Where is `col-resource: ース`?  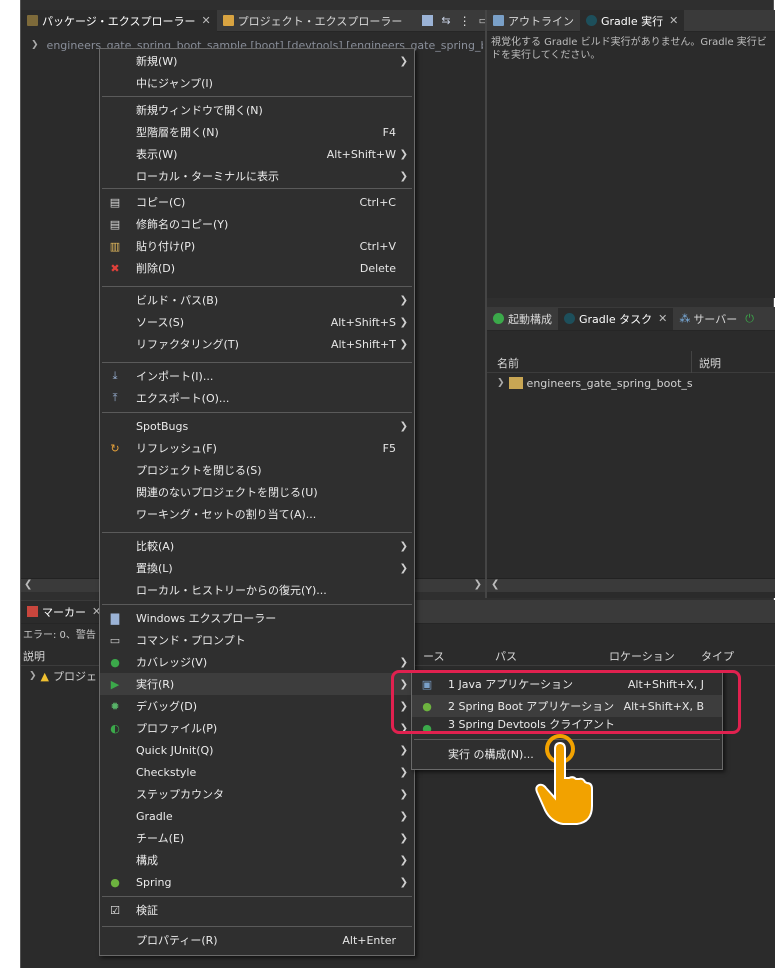 col-resource: ース is located at coordinates (433, 656).